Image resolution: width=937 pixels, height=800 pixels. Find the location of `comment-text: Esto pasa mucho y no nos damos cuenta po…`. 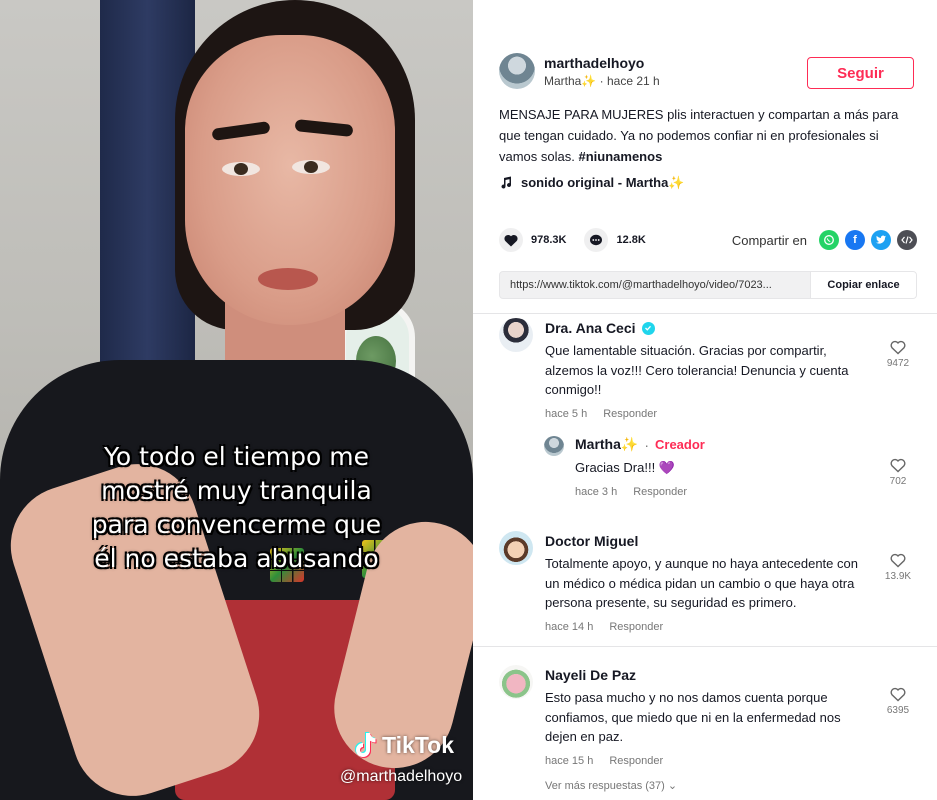

comment-text: Esto pasa mucho y no nos damos cuenta po… is located at coordinates (693, 717).